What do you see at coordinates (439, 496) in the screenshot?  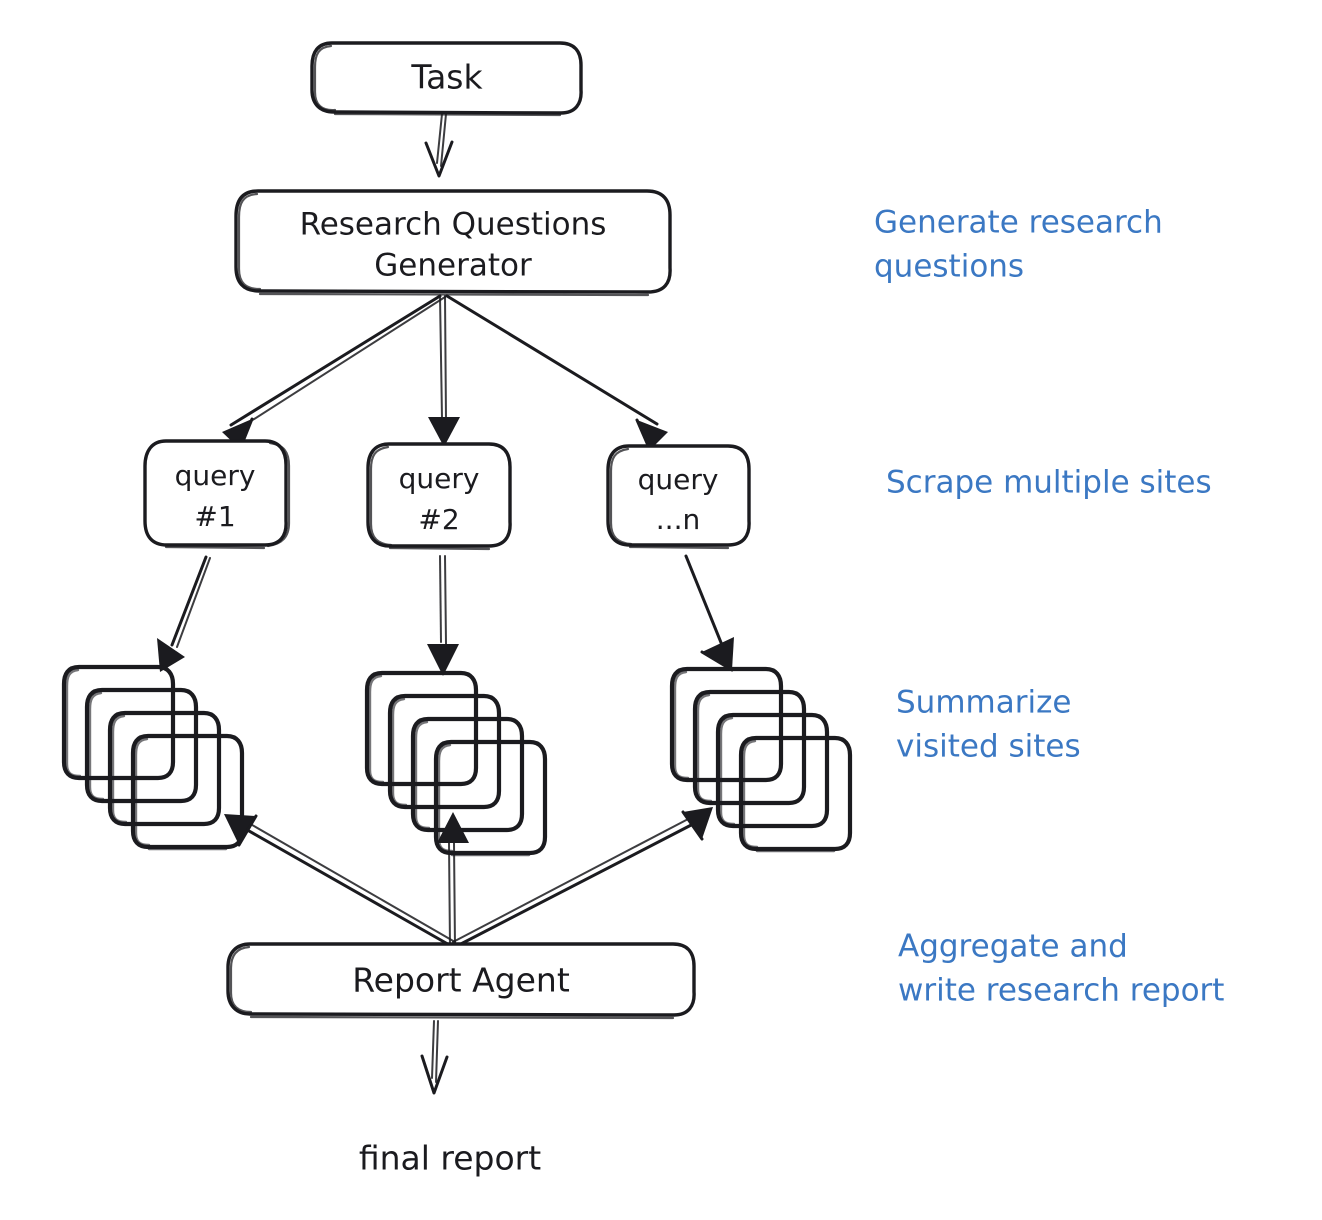 I see `node-query-2: query #2` at bounding box center [439, 496].